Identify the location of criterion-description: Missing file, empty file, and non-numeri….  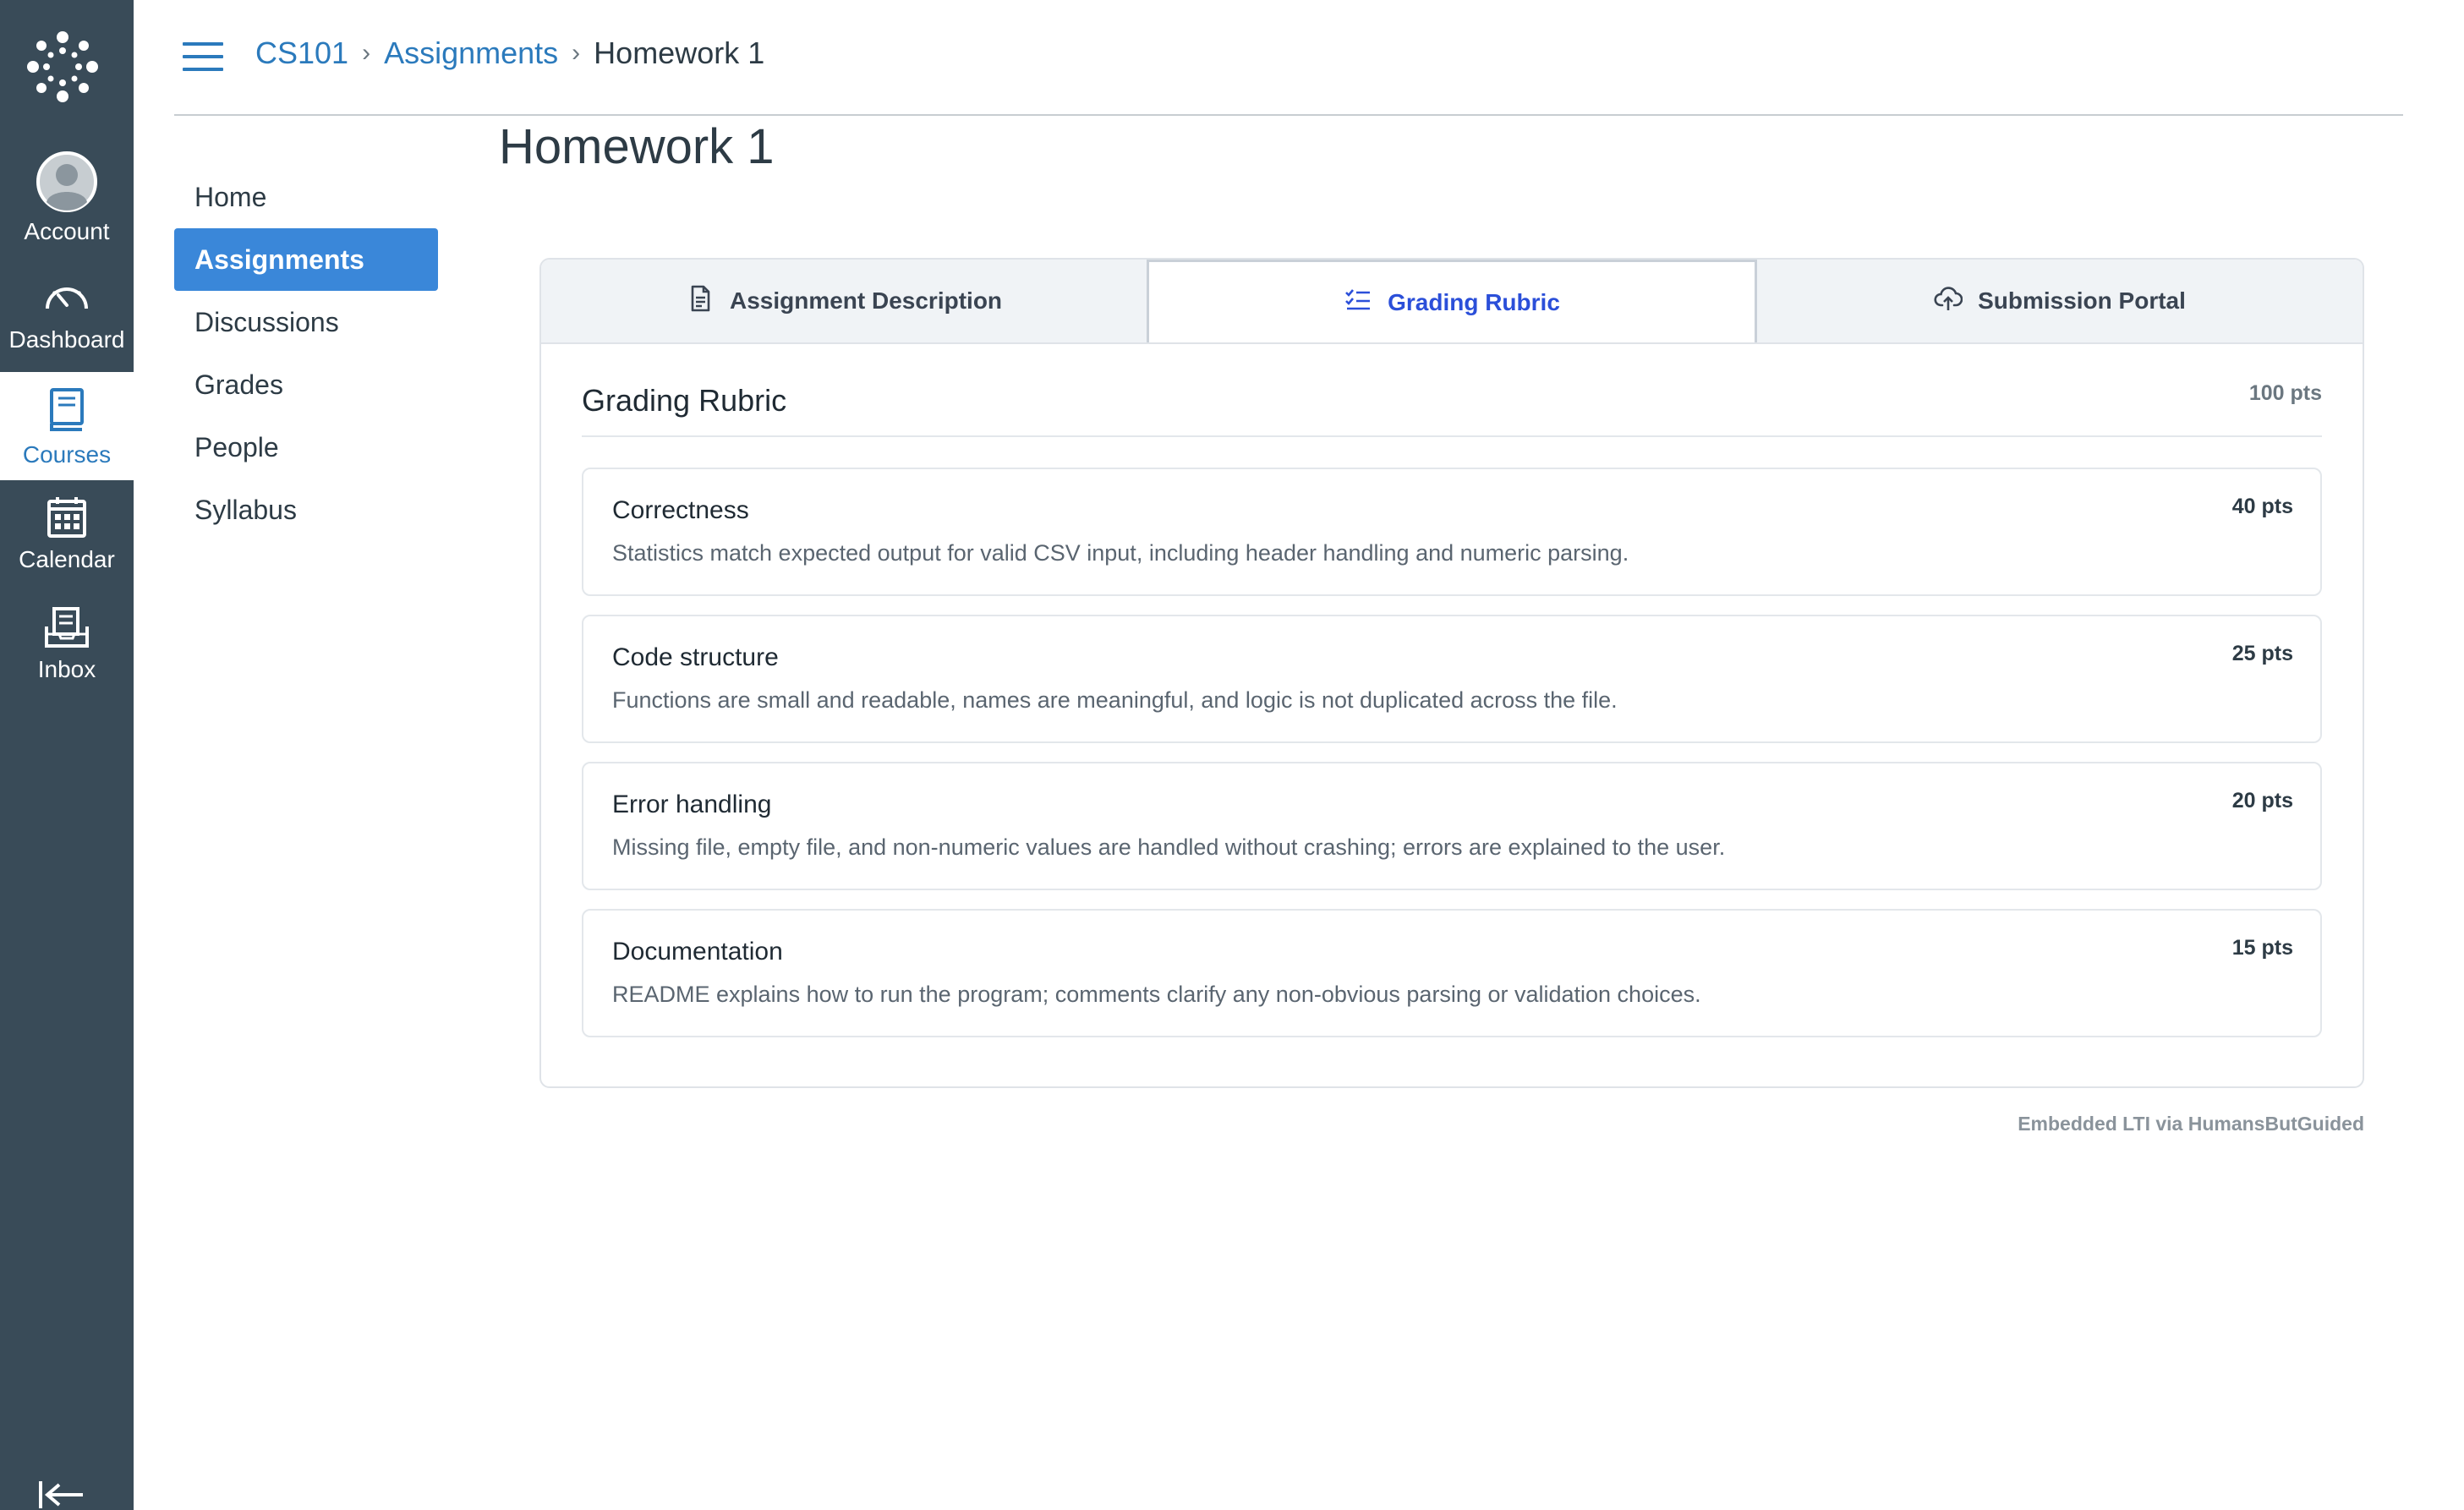
(1169, 847).